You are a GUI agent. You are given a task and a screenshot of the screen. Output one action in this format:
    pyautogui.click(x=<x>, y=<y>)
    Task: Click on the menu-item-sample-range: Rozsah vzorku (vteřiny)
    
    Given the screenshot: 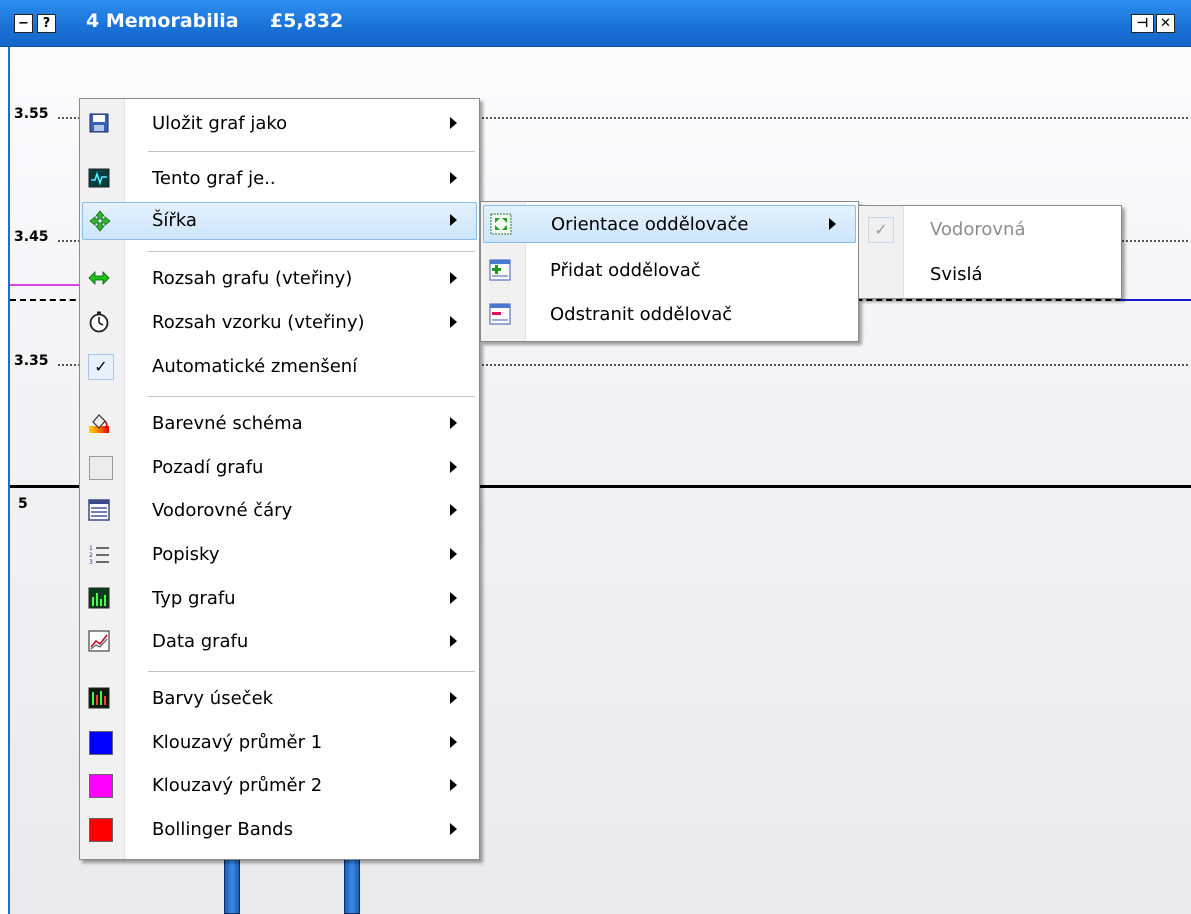 What is the action you would take?
    pyautogui.click(x=279, y=323)
    